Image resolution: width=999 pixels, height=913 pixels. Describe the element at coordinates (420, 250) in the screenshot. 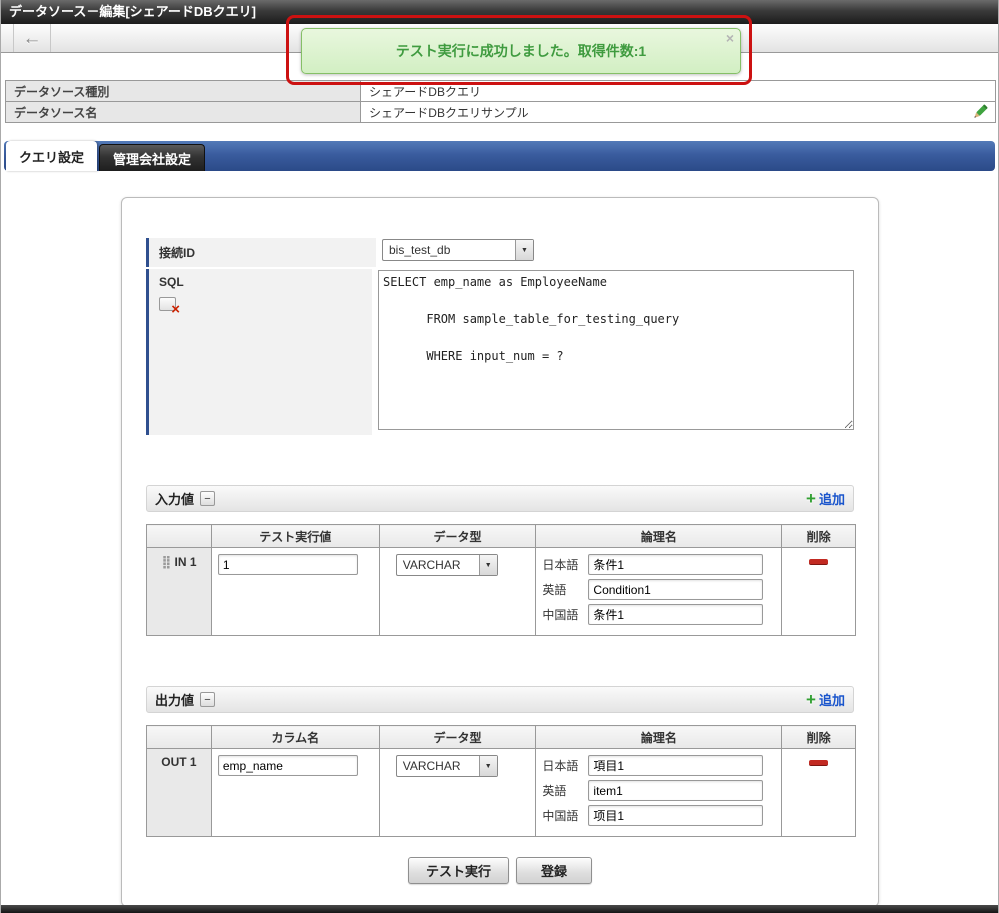

I see `connection-id-selected-value: bis_test_db` at that location.